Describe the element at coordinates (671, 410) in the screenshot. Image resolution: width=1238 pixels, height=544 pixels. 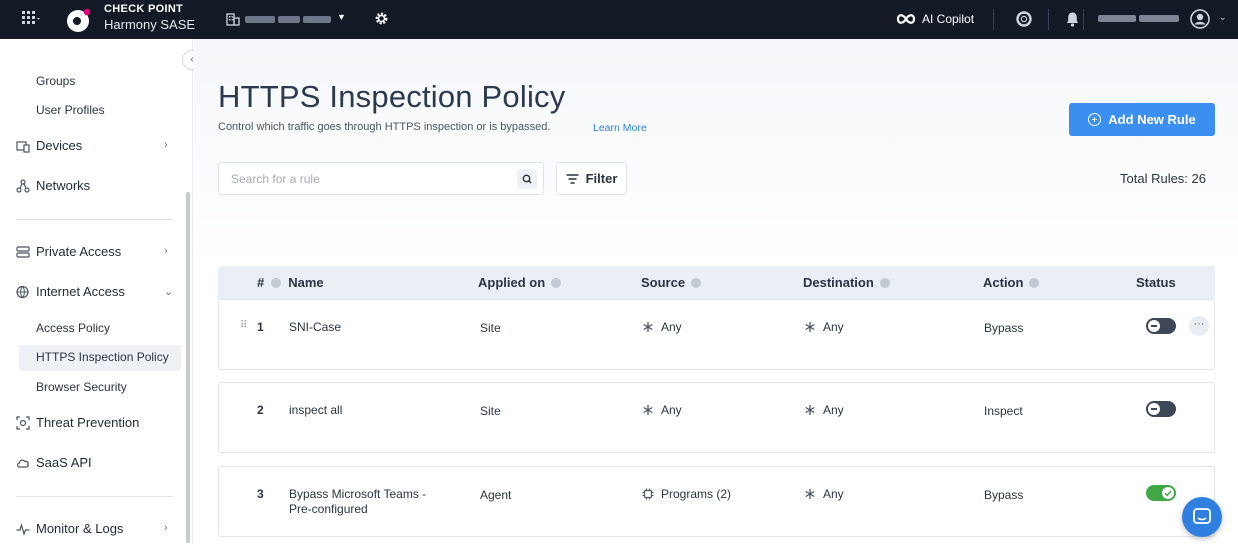
I see `rule-source-label: Any` at that location.